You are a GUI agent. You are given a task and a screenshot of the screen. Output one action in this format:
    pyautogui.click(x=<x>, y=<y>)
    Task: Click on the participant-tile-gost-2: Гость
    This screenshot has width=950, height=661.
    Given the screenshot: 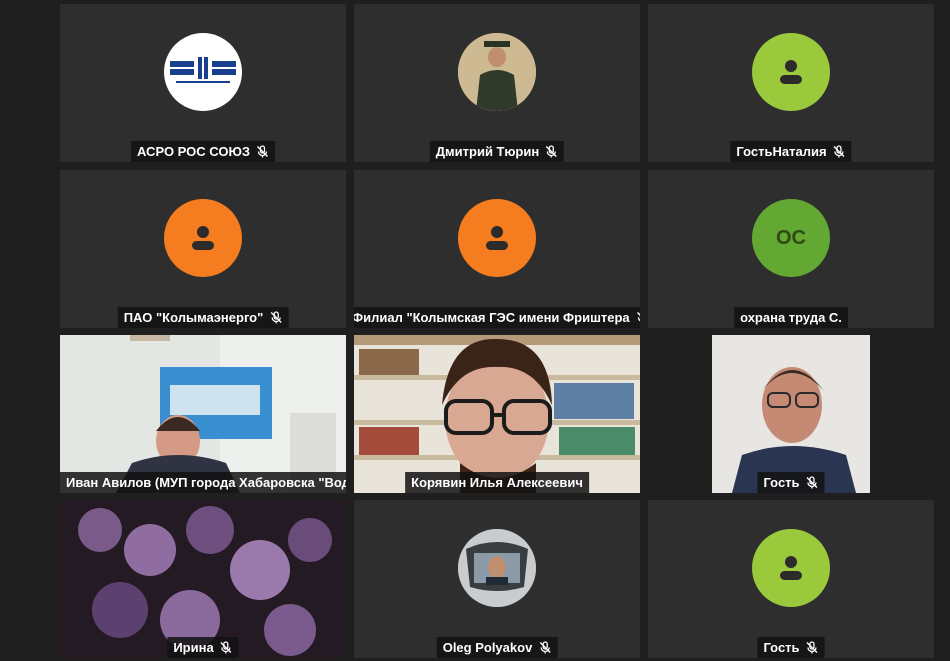 What is the action you would take?
    pyautogui.click(x=791, y=579)
    